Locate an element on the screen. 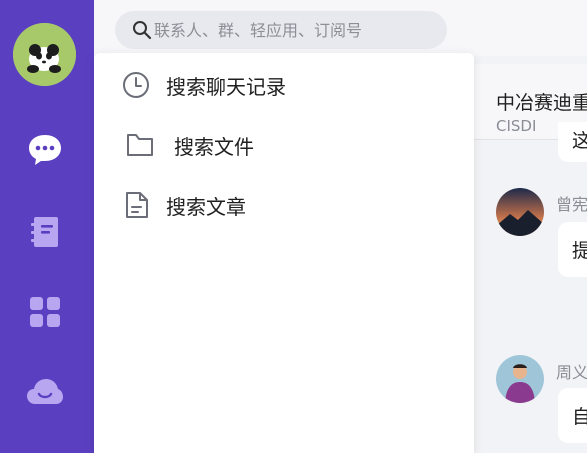  message-bubble: 自 is located at coordinates (572, 415).